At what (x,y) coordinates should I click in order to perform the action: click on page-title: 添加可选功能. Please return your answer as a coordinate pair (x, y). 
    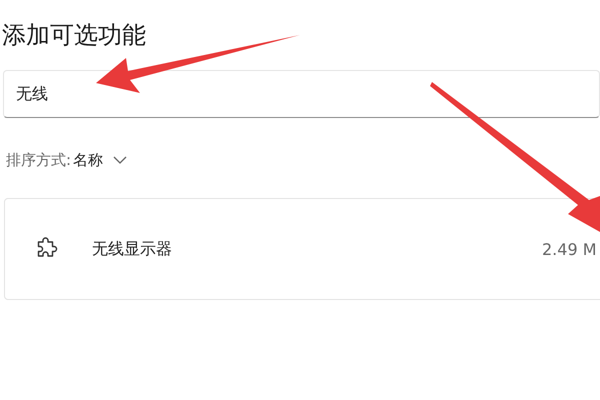
    Looking at the image, I should click on (74, 35).